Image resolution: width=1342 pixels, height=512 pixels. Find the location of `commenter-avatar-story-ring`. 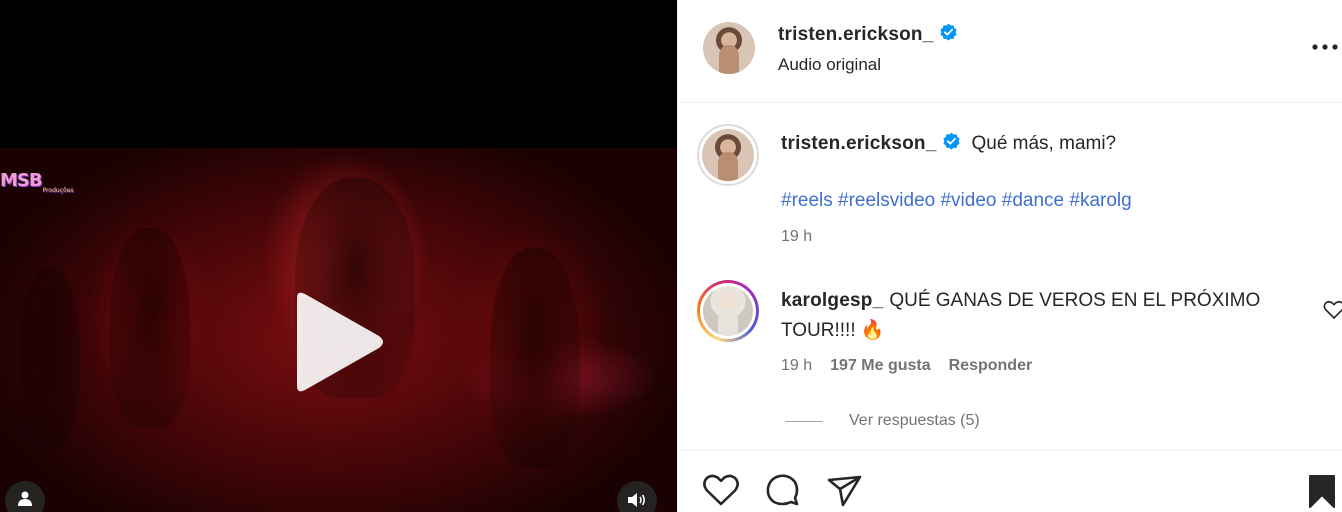

commenter-avatar-story-ring is located at coordinates (728, 311).